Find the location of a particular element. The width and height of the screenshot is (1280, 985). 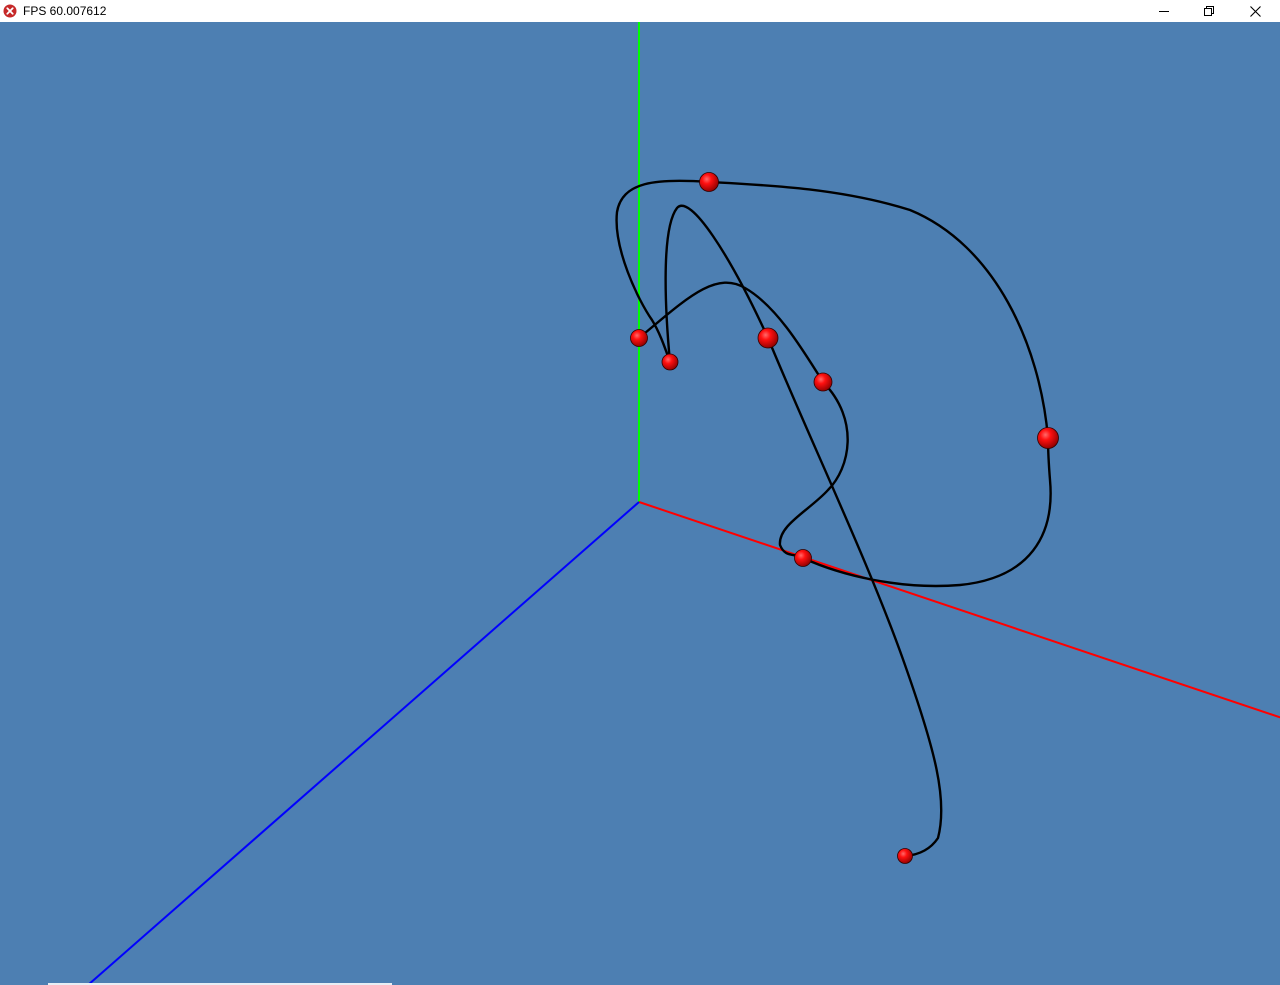

minimize-button is located at coordinates (1164, 11).